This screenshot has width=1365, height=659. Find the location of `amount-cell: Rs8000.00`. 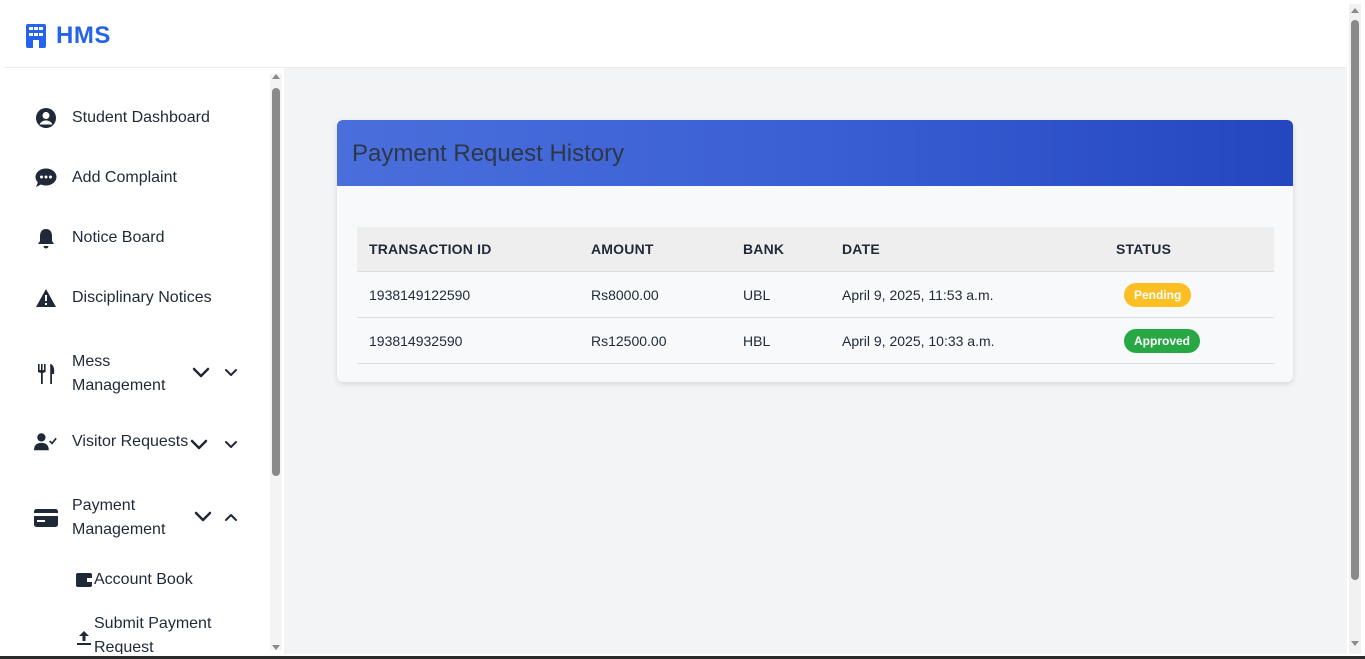

amount-cell: Rs8000.00 is located at coordinates (655, 294).